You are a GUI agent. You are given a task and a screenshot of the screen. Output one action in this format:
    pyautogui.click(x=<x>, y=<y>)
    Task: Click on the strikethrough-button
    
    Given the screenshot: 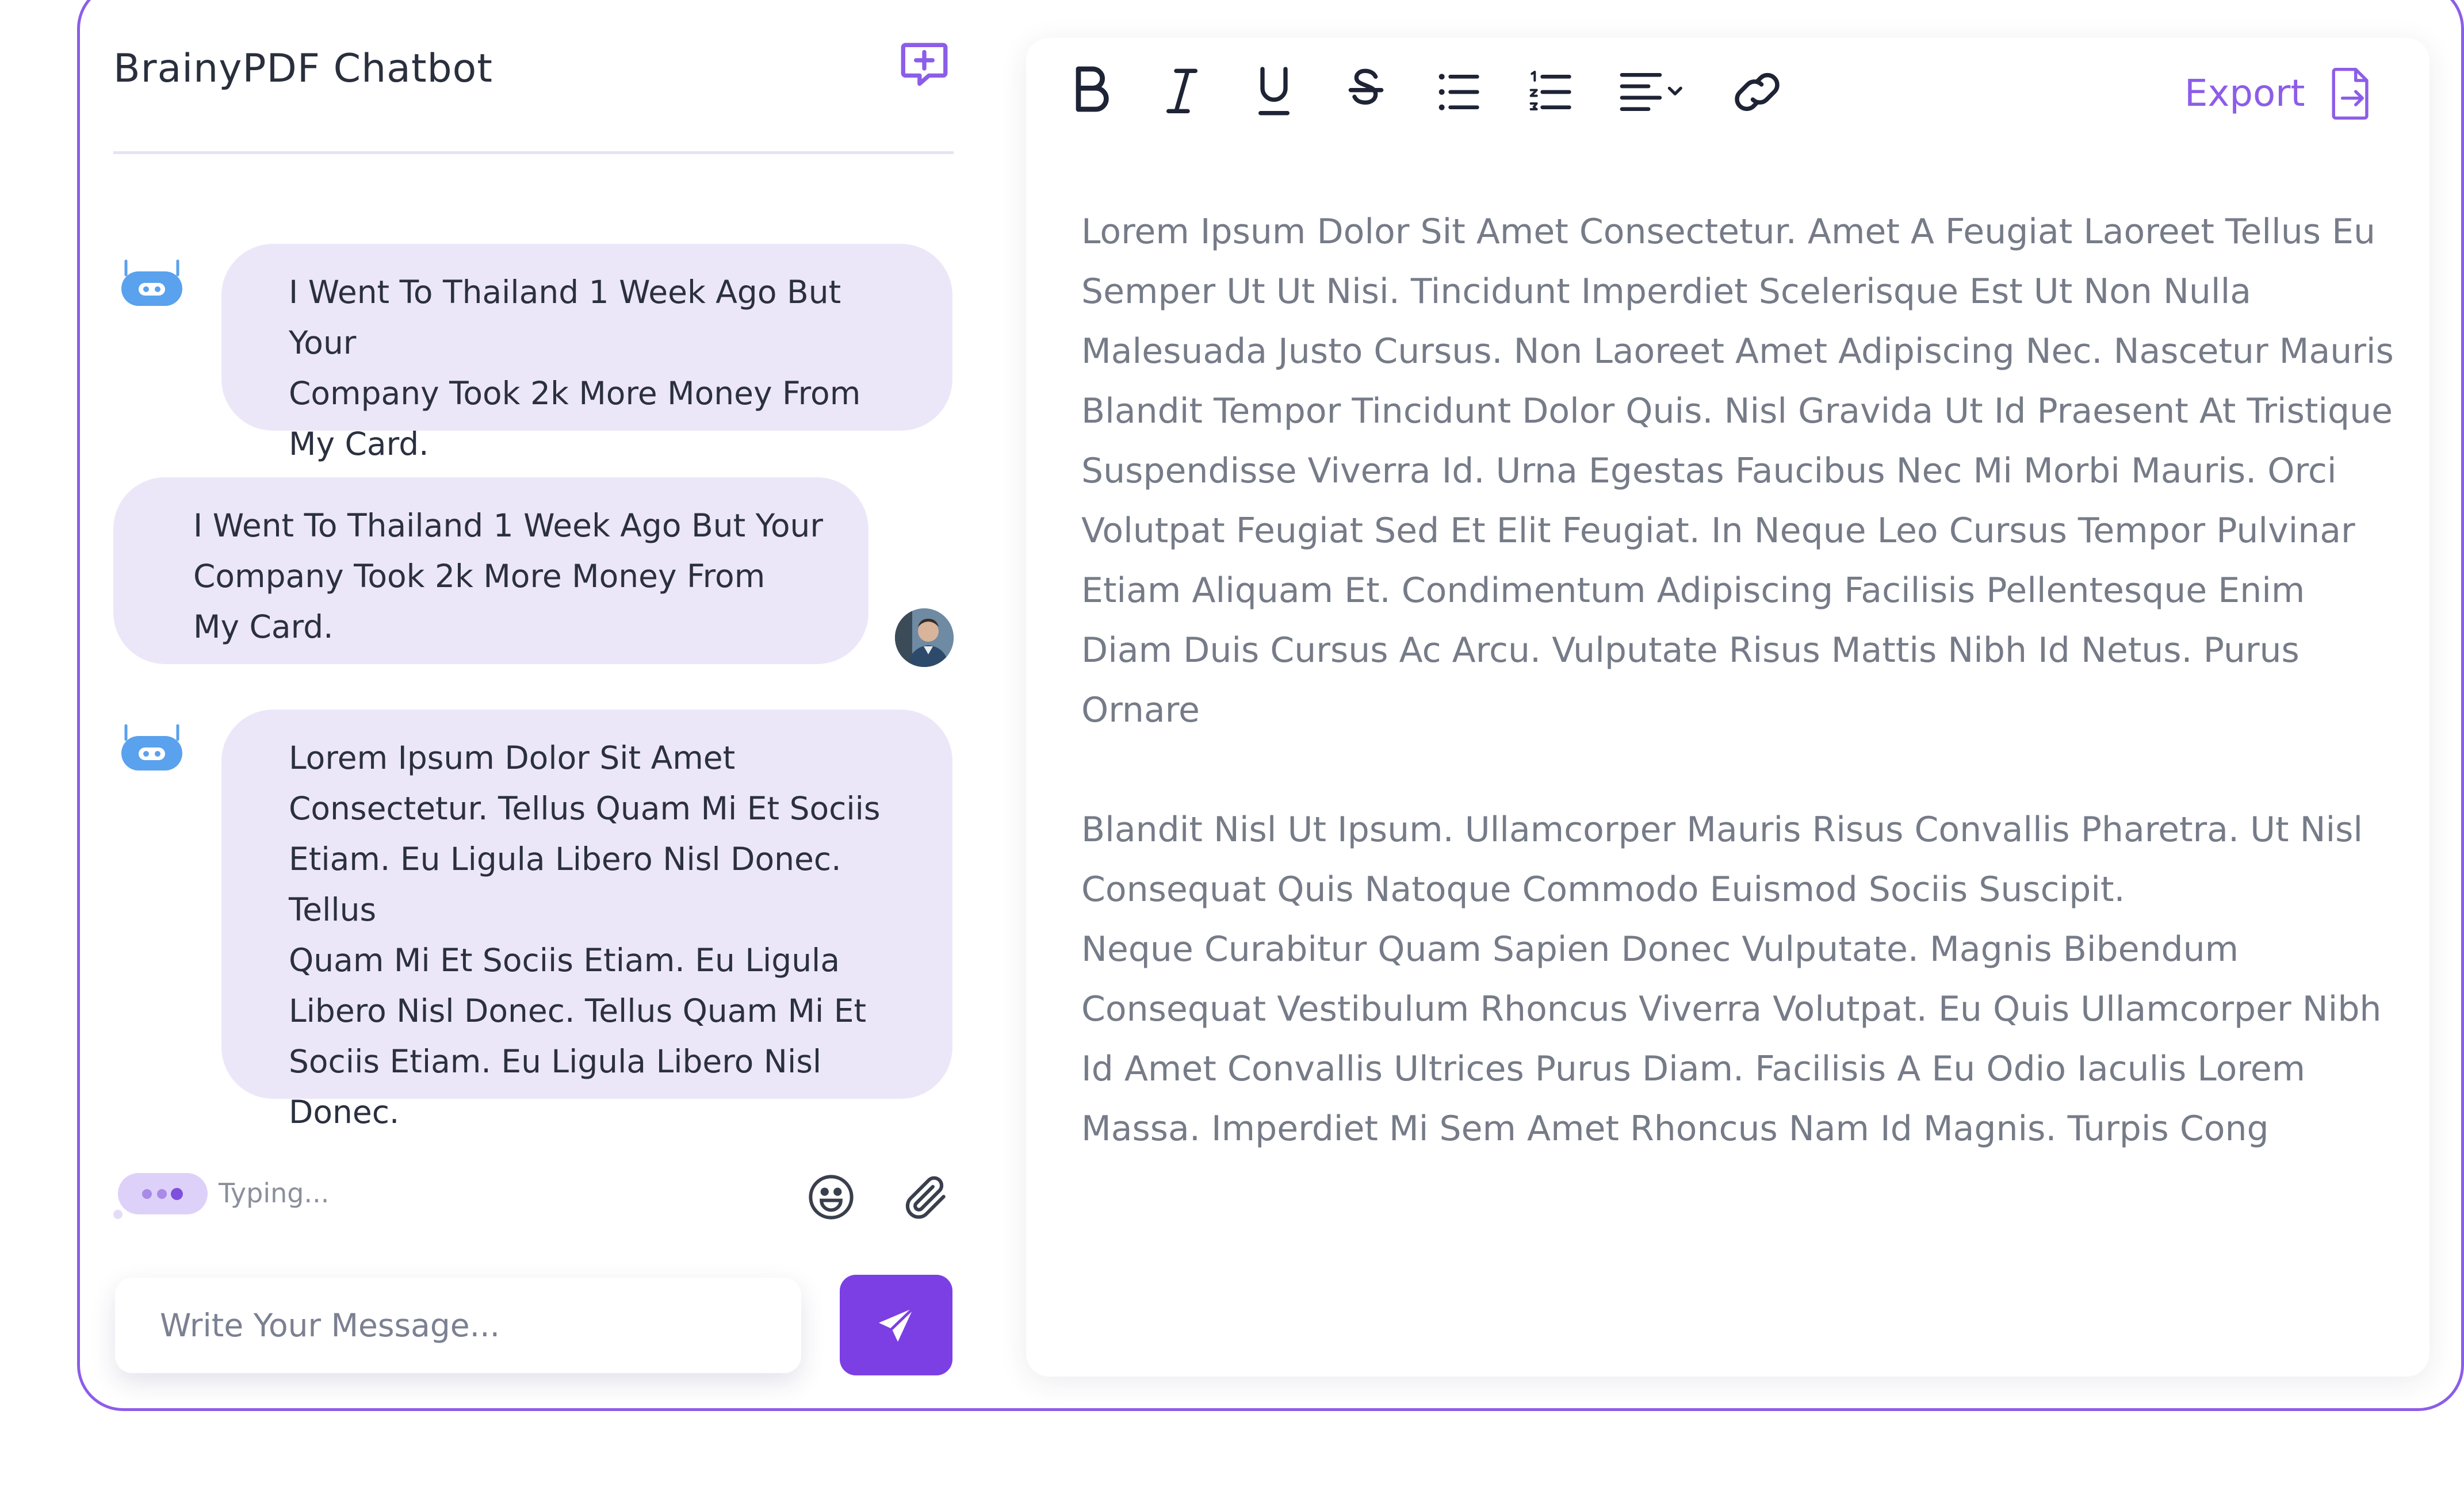 What is the action you would take?
    pyautogui.click(x=1366, y=91)
    